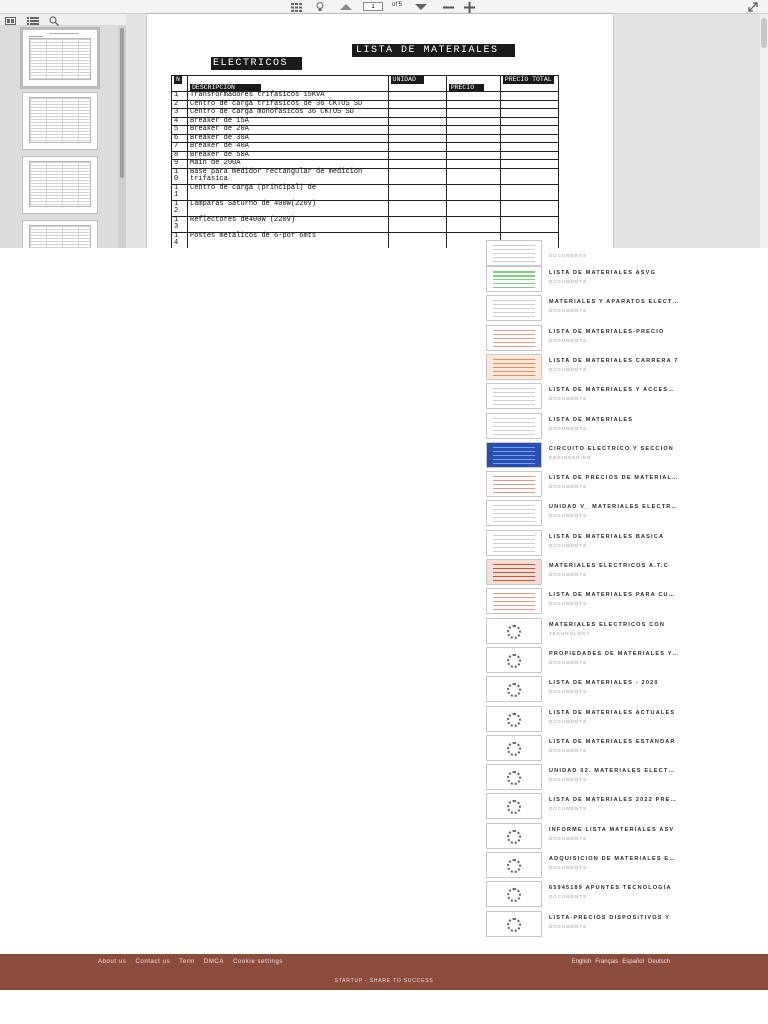 The height and width of the screenshot is (1024, 768). I want to click on zoom-in-icon, so click(469, 7).